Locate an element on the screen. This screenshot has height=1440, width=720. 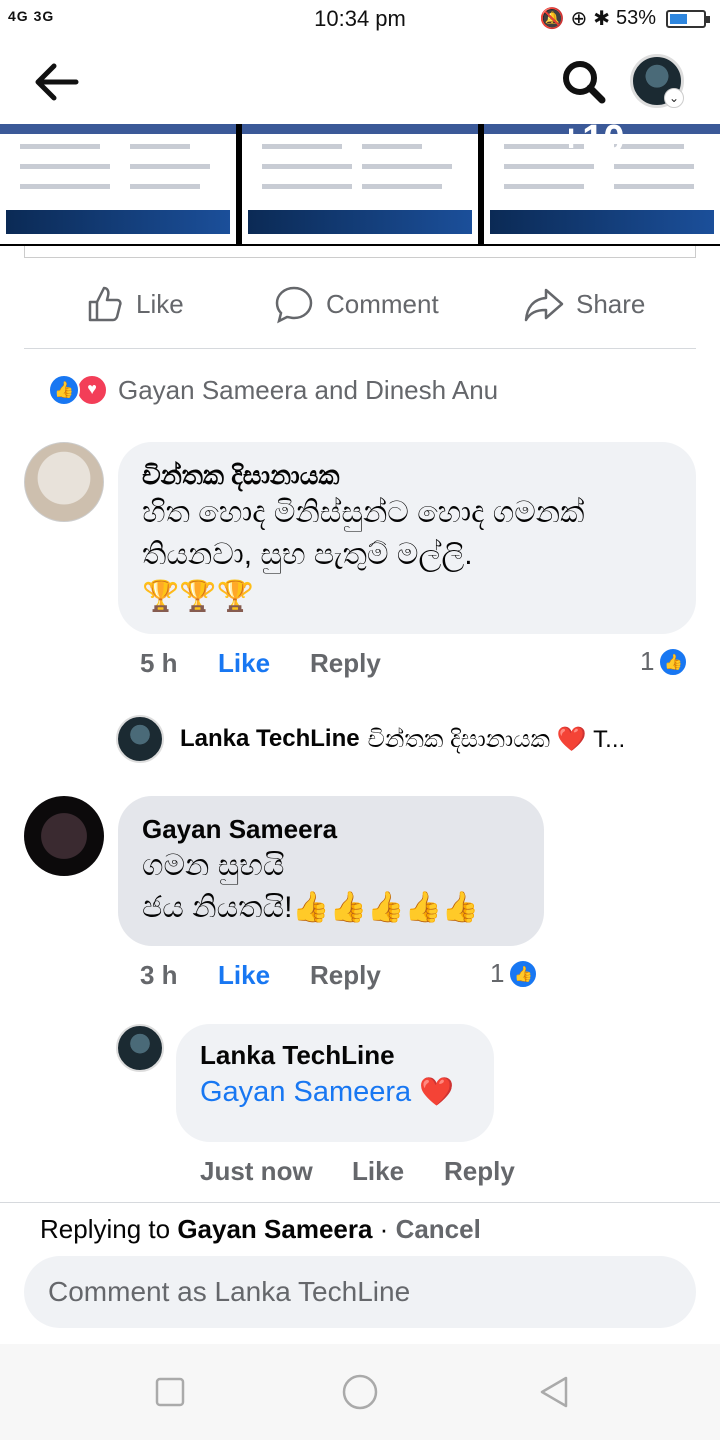
app-bar: ⌄ is located at coordinates (360, 82).